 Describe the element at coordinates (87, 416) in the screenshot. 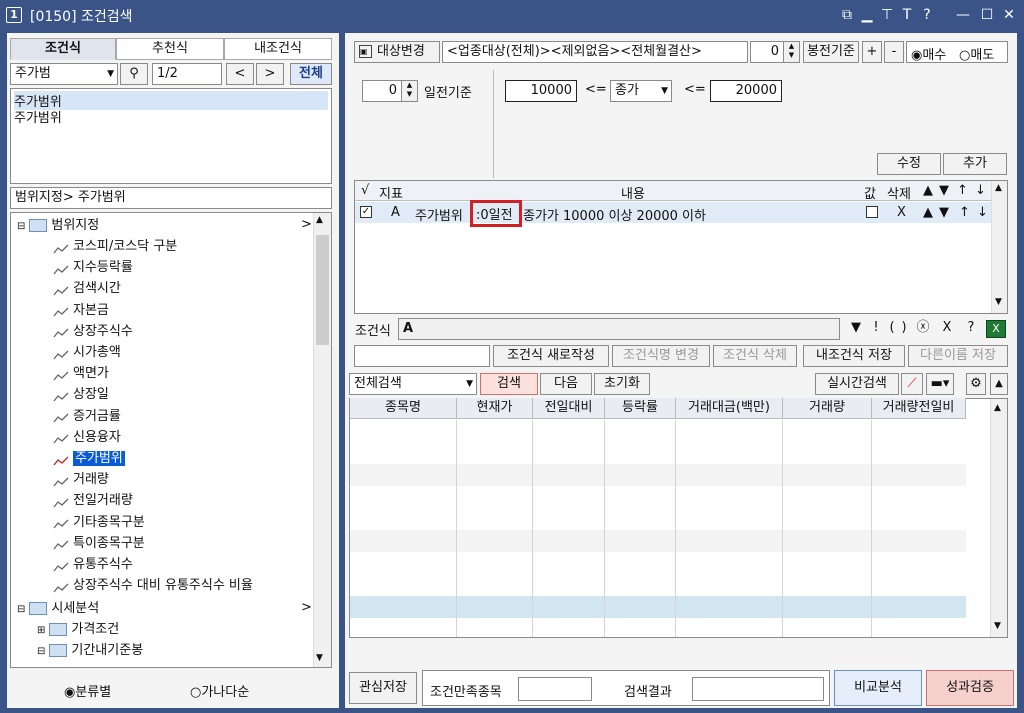

I see `tree-item: 증거금률` at that location.